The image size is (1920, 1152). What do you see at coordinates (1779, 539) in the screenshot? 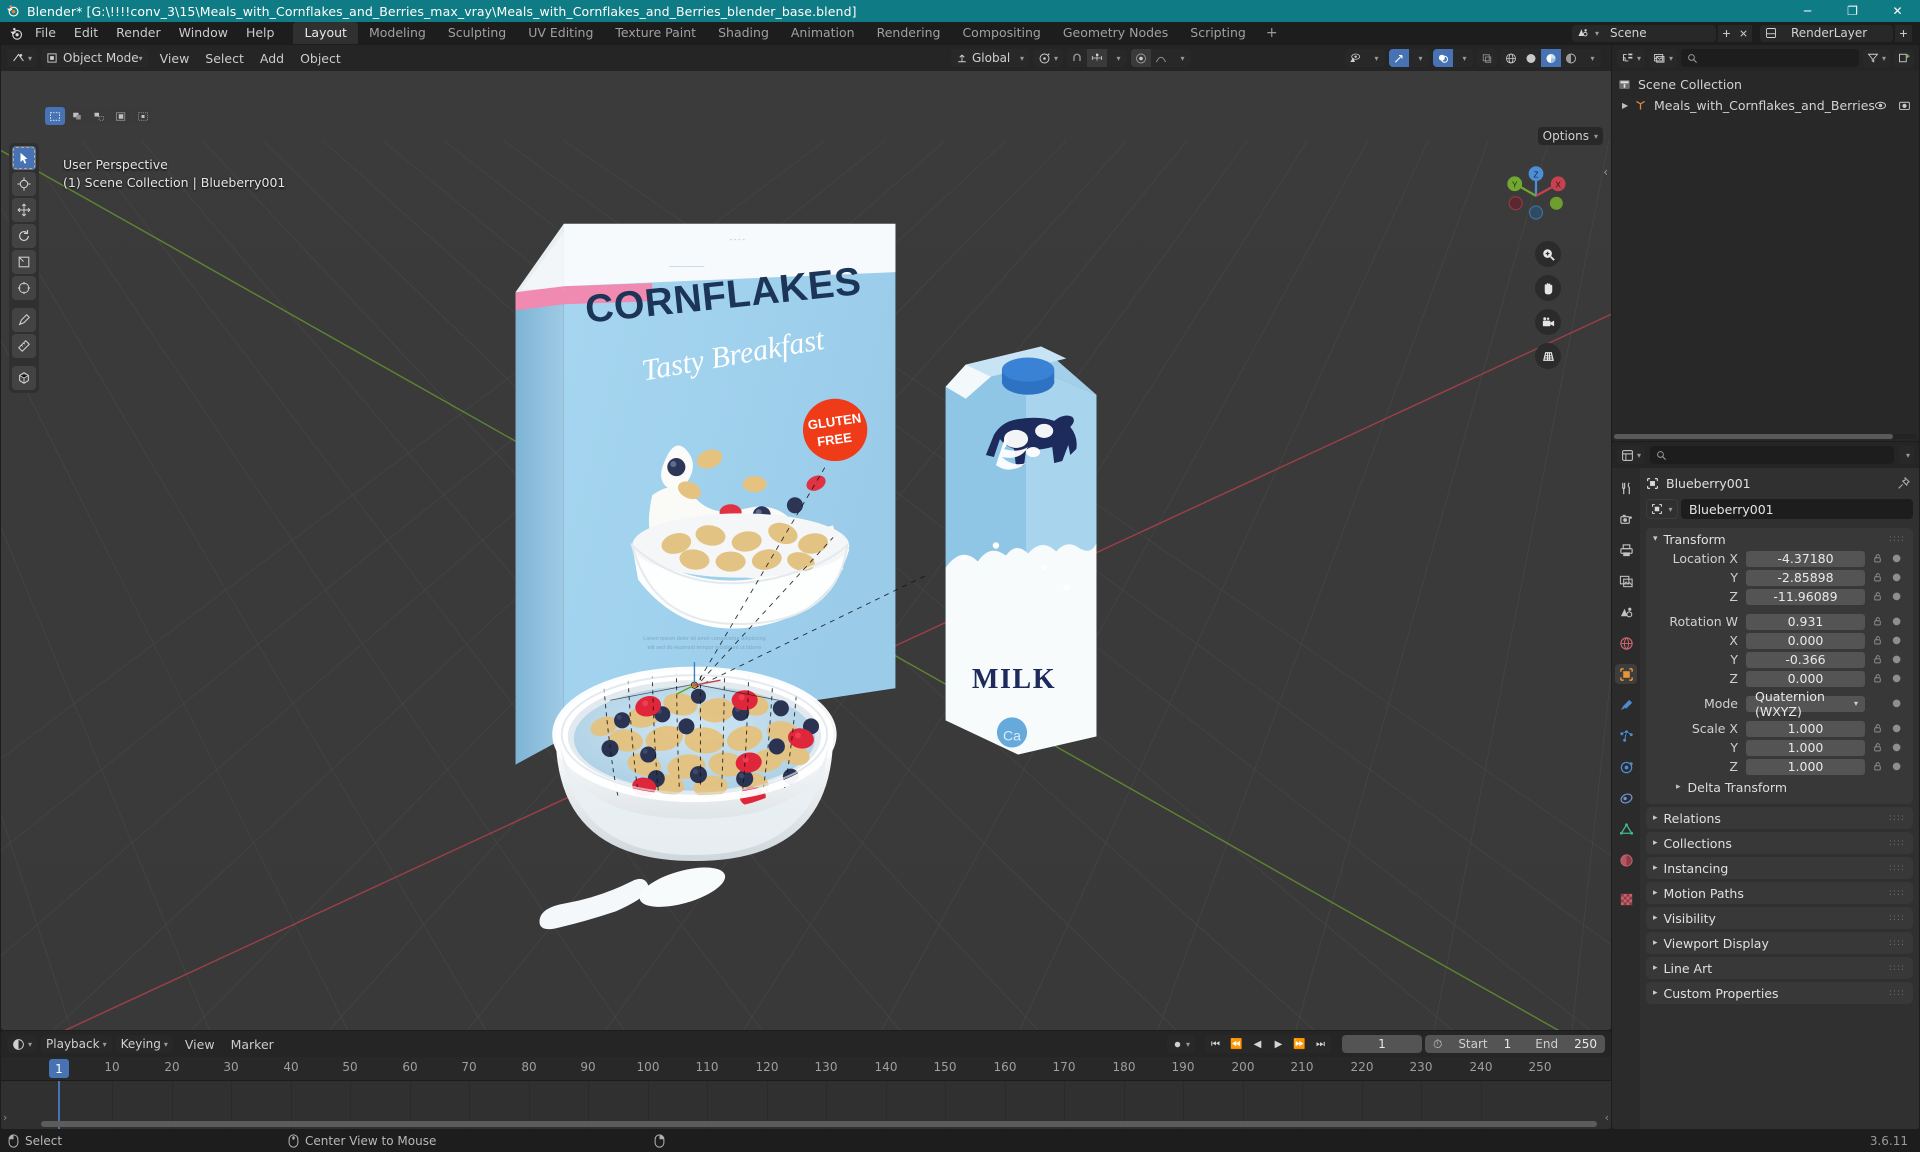
I see `transform-panel-header: ▾ Transform ::::` at bounding box center [1779, 539].